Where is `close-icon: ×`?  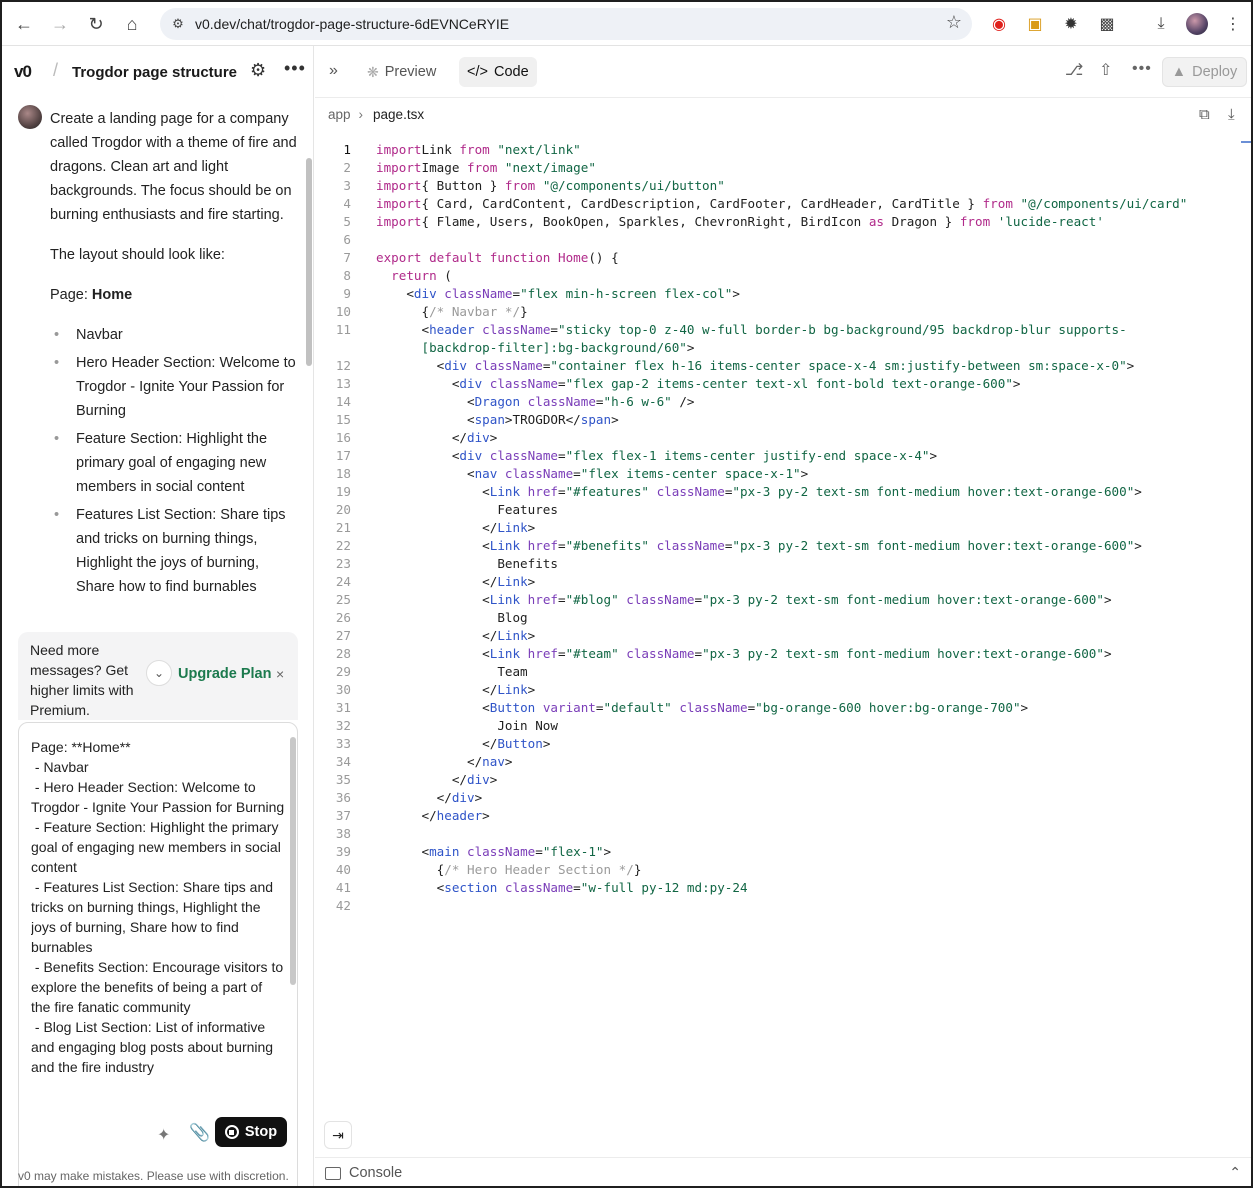 close-icon: × is located at coordinates (280, 674).